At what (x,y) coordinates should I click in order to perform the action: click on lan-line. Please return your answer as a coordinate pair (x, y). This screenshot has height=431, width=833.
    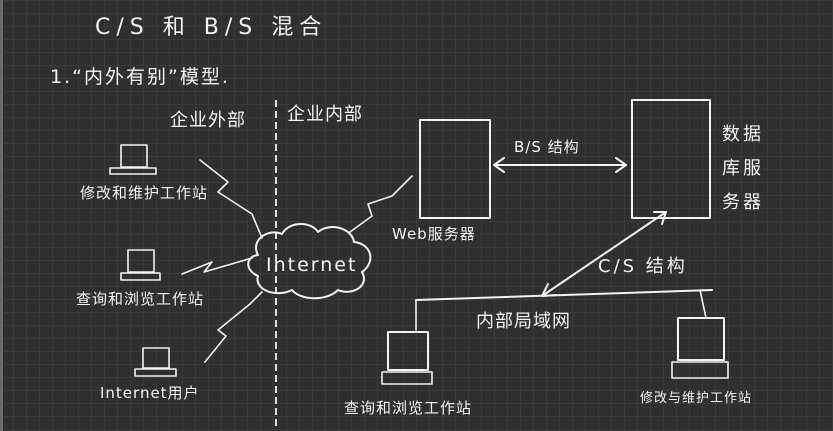
    Looking at the image, I should click on (564, 295).